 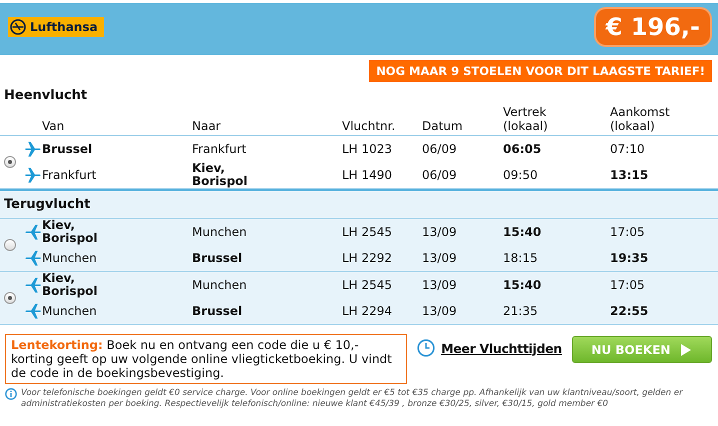 I want to click on column-header: Van, so click(x=54, y=126).